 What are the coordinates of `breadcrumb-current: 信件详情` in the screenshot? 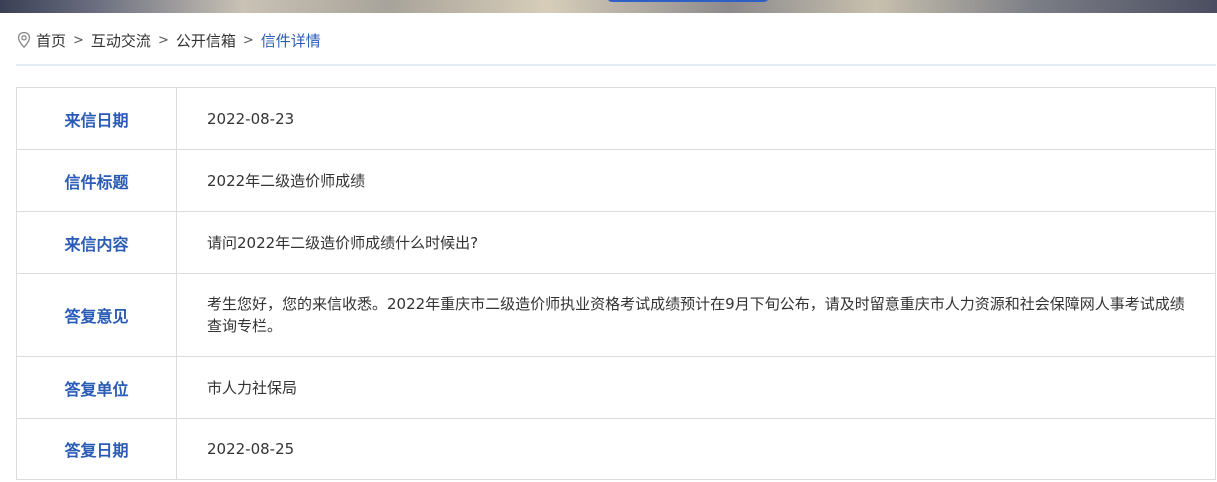 It's located at (290, 40).